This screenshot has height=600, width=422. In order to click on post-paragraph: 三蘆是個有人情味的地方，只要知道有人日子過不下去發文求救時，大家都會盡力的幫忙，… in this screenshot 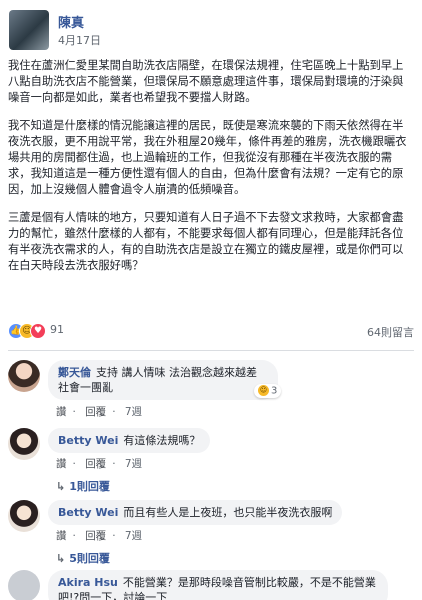, I will do `click(206, 241)`.